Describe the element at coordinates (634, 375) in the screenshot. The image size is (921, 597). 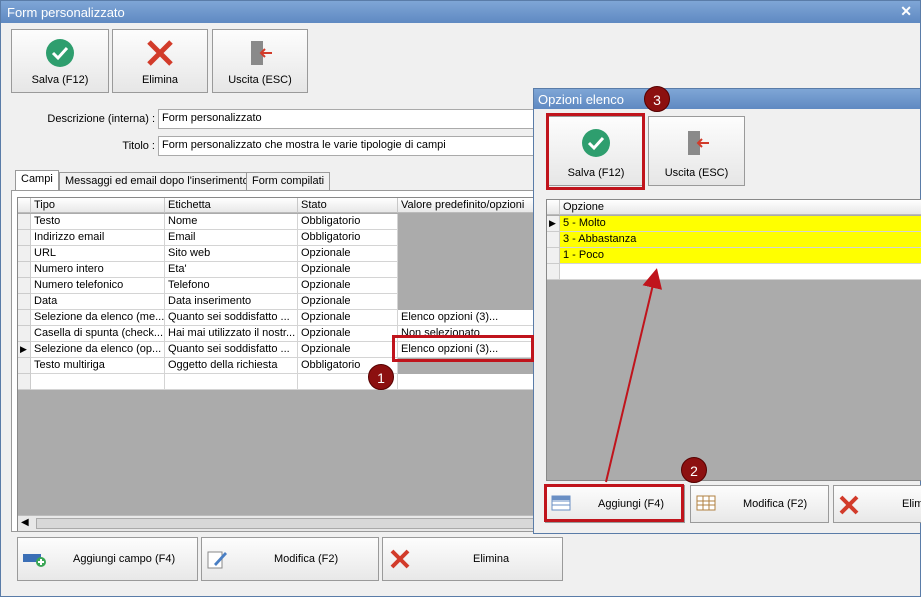
I see `annotation-arrow` at that location.